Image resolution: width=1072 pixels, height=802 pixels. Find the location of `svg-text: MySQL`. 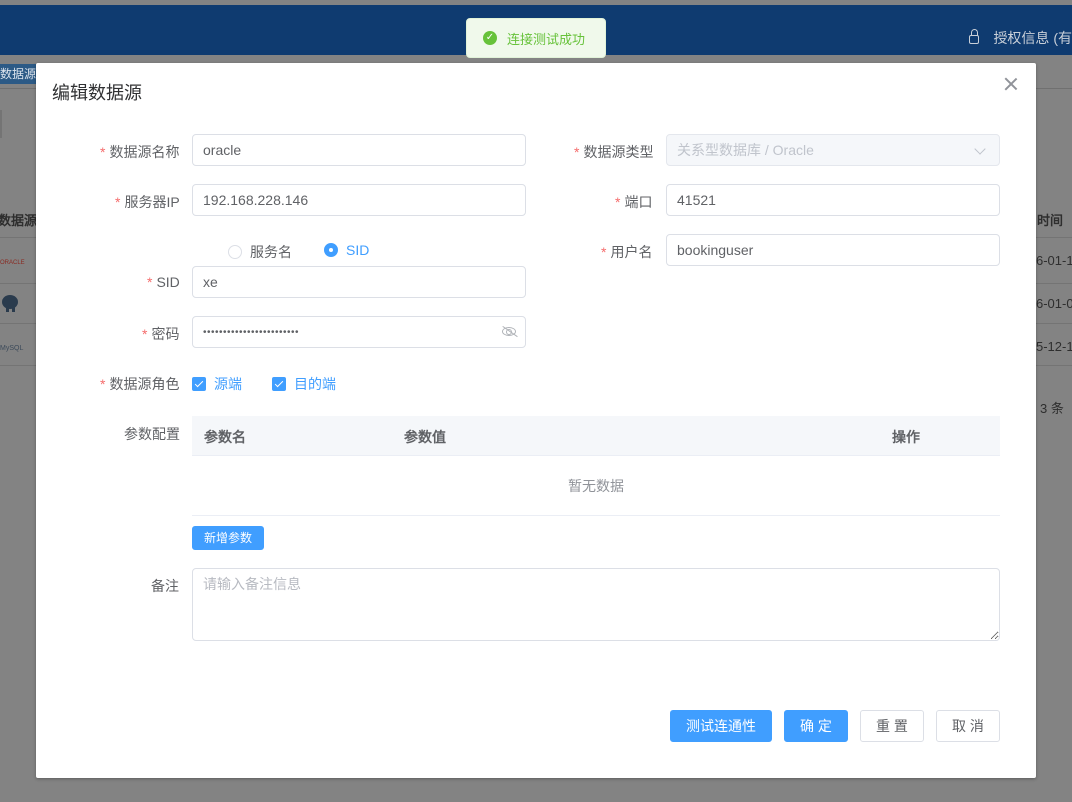

svg-text: MySQL is located at coordinates (11, 348).